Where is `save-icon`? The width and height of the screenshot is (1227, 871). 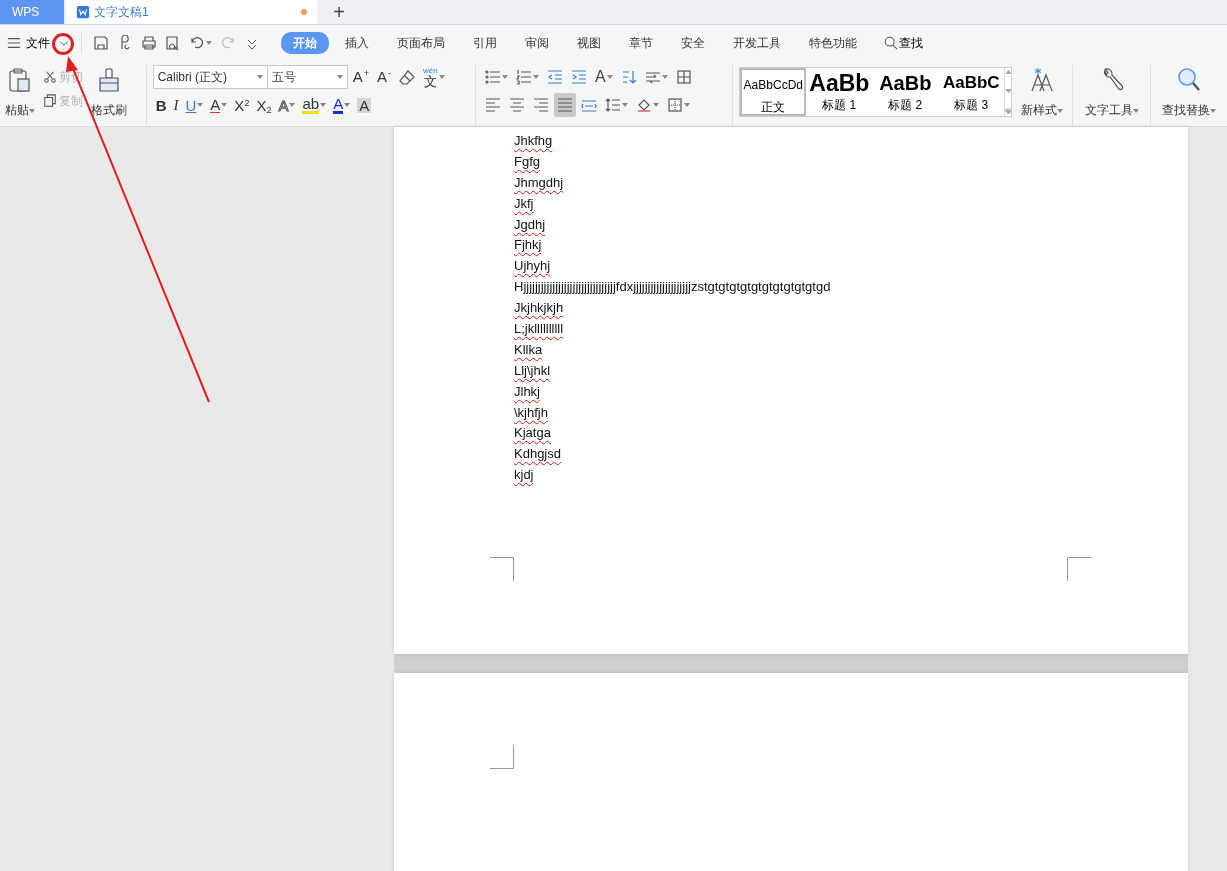
save-icon is located at coordinates (101, 43).